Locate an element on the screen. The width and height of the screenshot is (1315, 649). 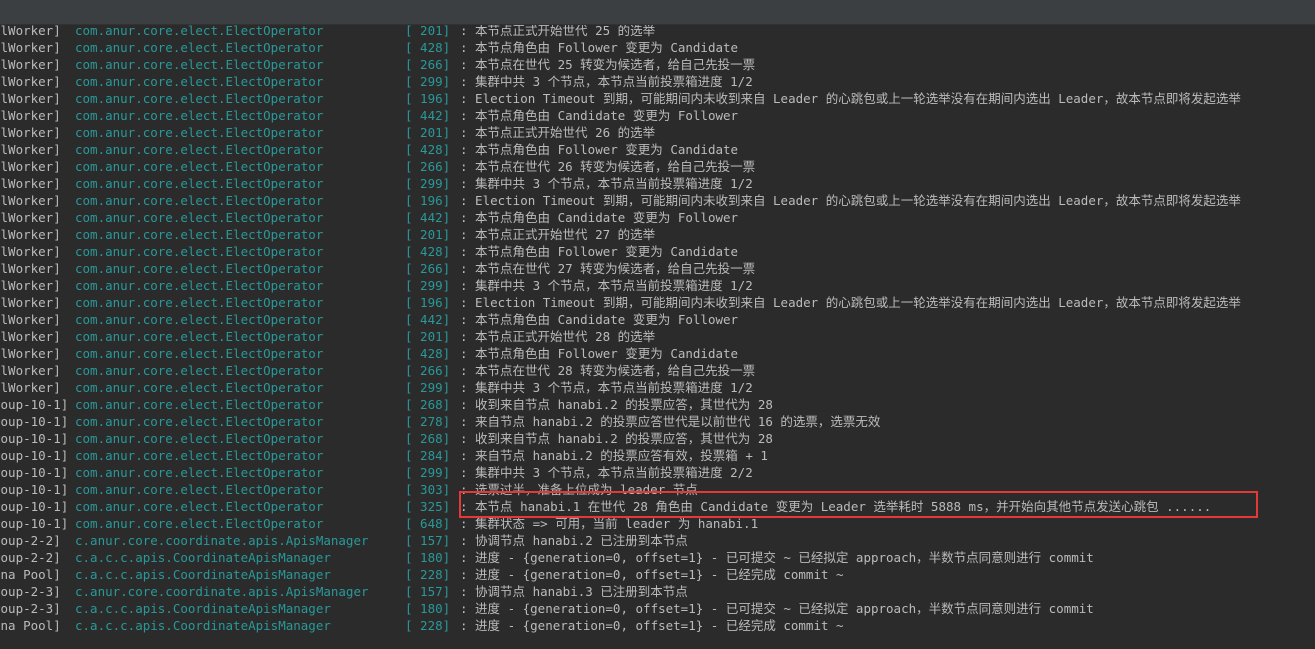
log-logger-name: c.a.c.c.apis.CoordinateApisManager is located at coordinates (203, 608).